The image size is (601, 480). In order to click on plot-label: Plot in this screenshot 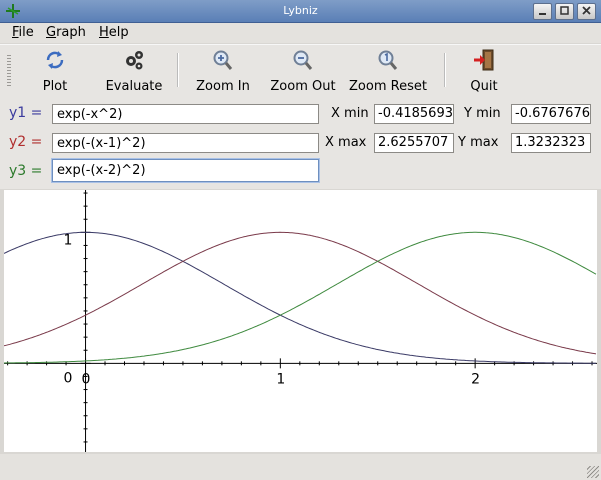, I will do `click(55, 86)`.